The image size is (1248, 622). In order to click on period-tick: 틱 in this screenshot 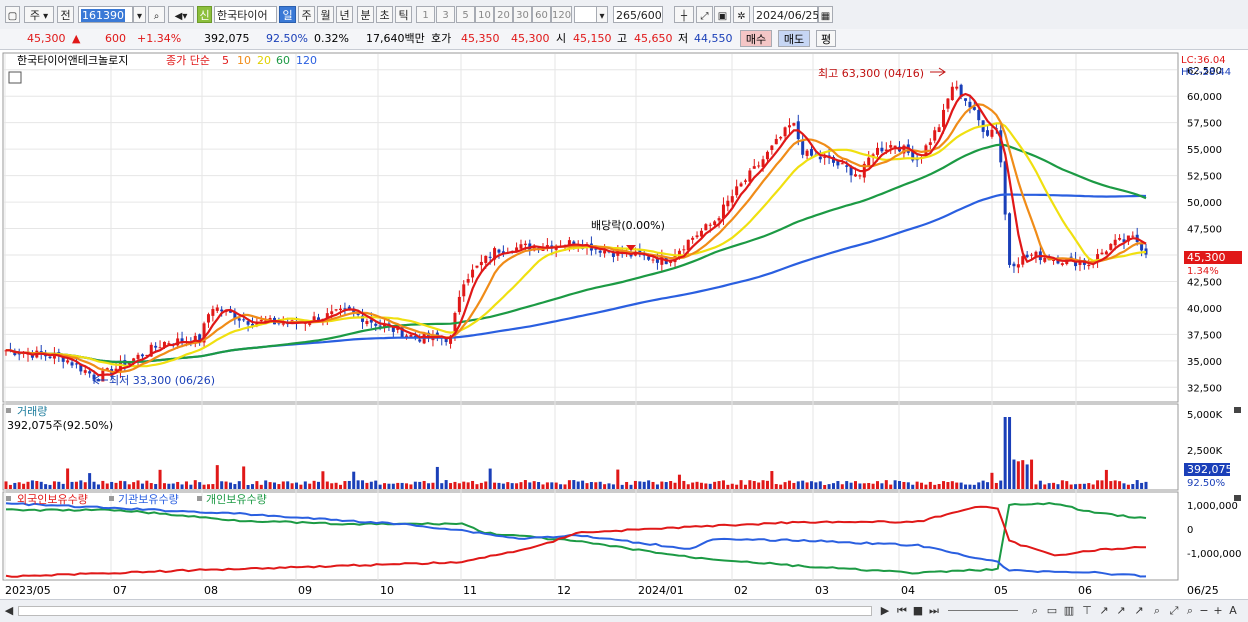, I will do `click(403, 14)`.